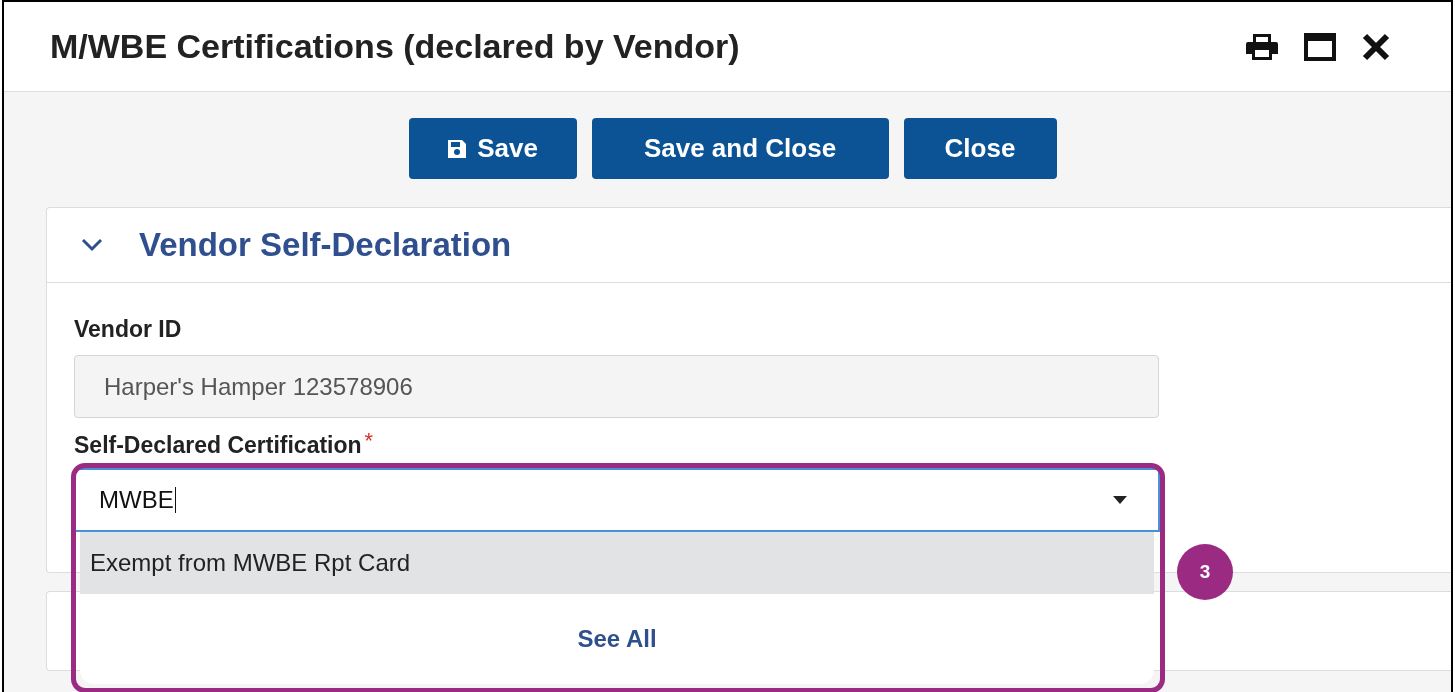 This screenshot has height=692, width=1455. I want to click on maximize-icon, so click(1320, 46).